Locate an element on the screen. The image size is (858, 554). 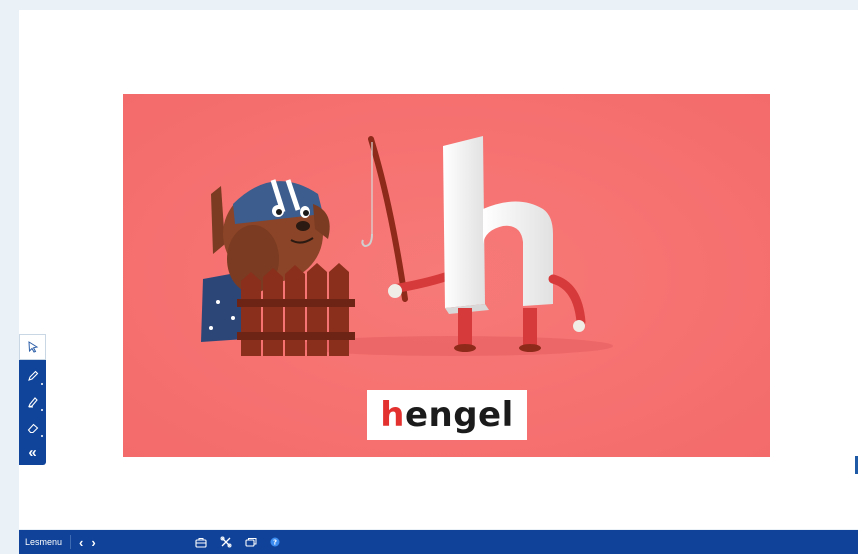
fence is located at coordinates (296, 309).